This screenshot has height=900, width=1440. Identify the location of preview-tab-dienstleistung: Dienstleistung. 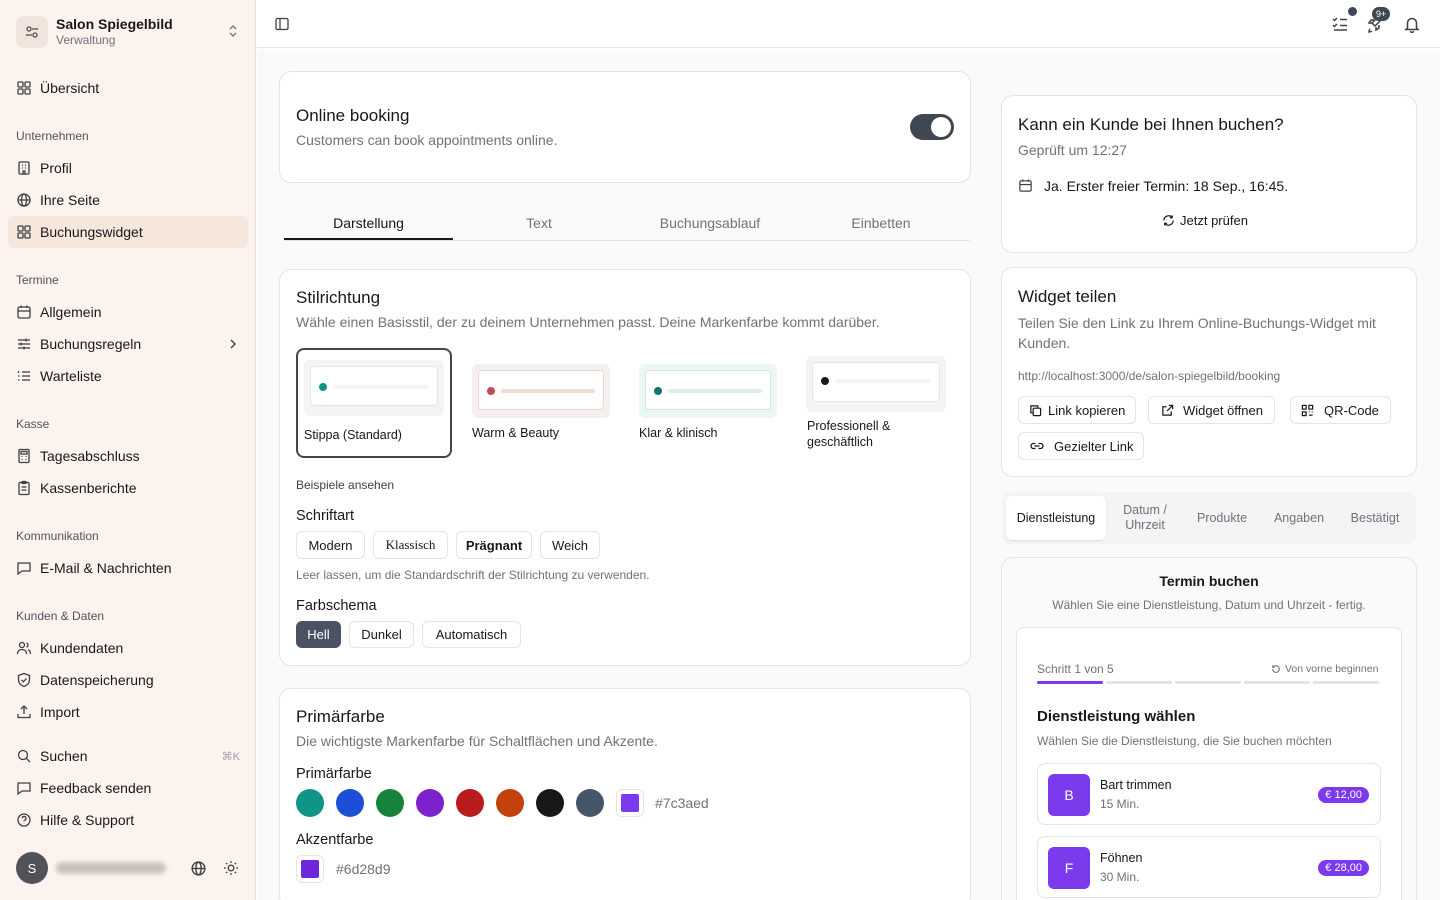
(1056, 518).